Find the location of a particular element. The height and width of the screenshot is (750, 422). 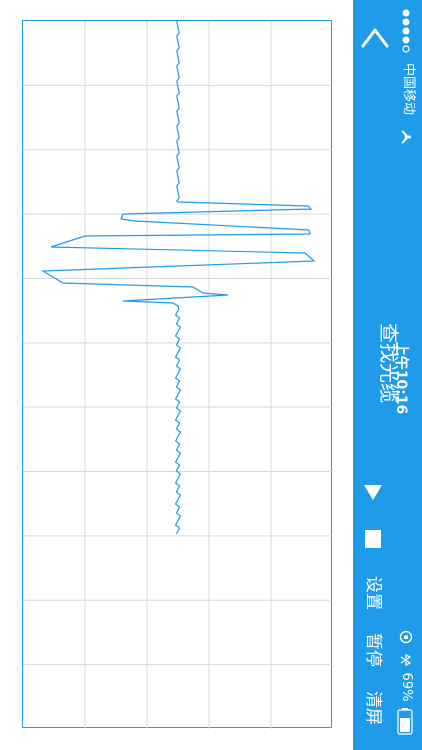

battery-percent: 69% is located at coordinates (406, 687).